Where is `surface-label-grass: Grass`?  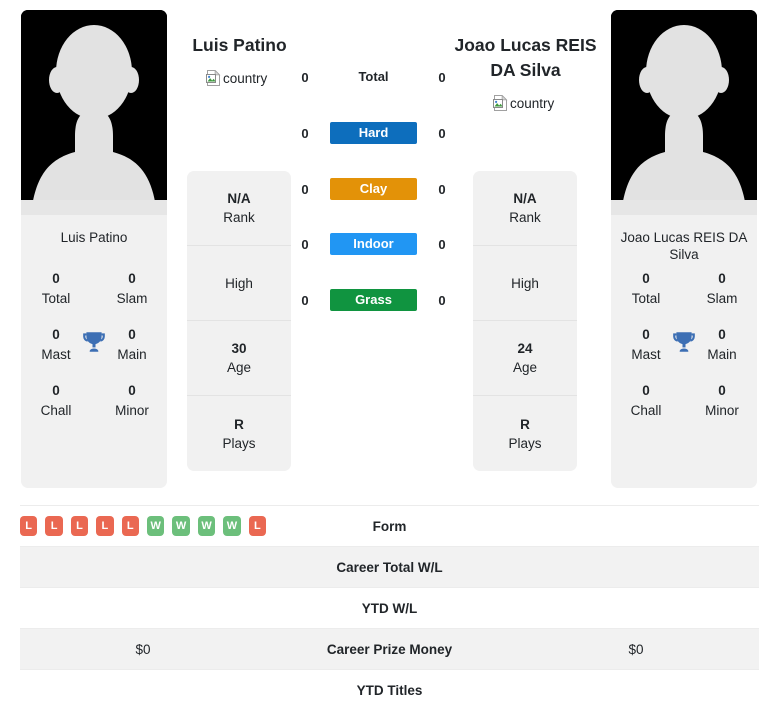
surface-label-grass: Grass is located at coordinates (373, 300).